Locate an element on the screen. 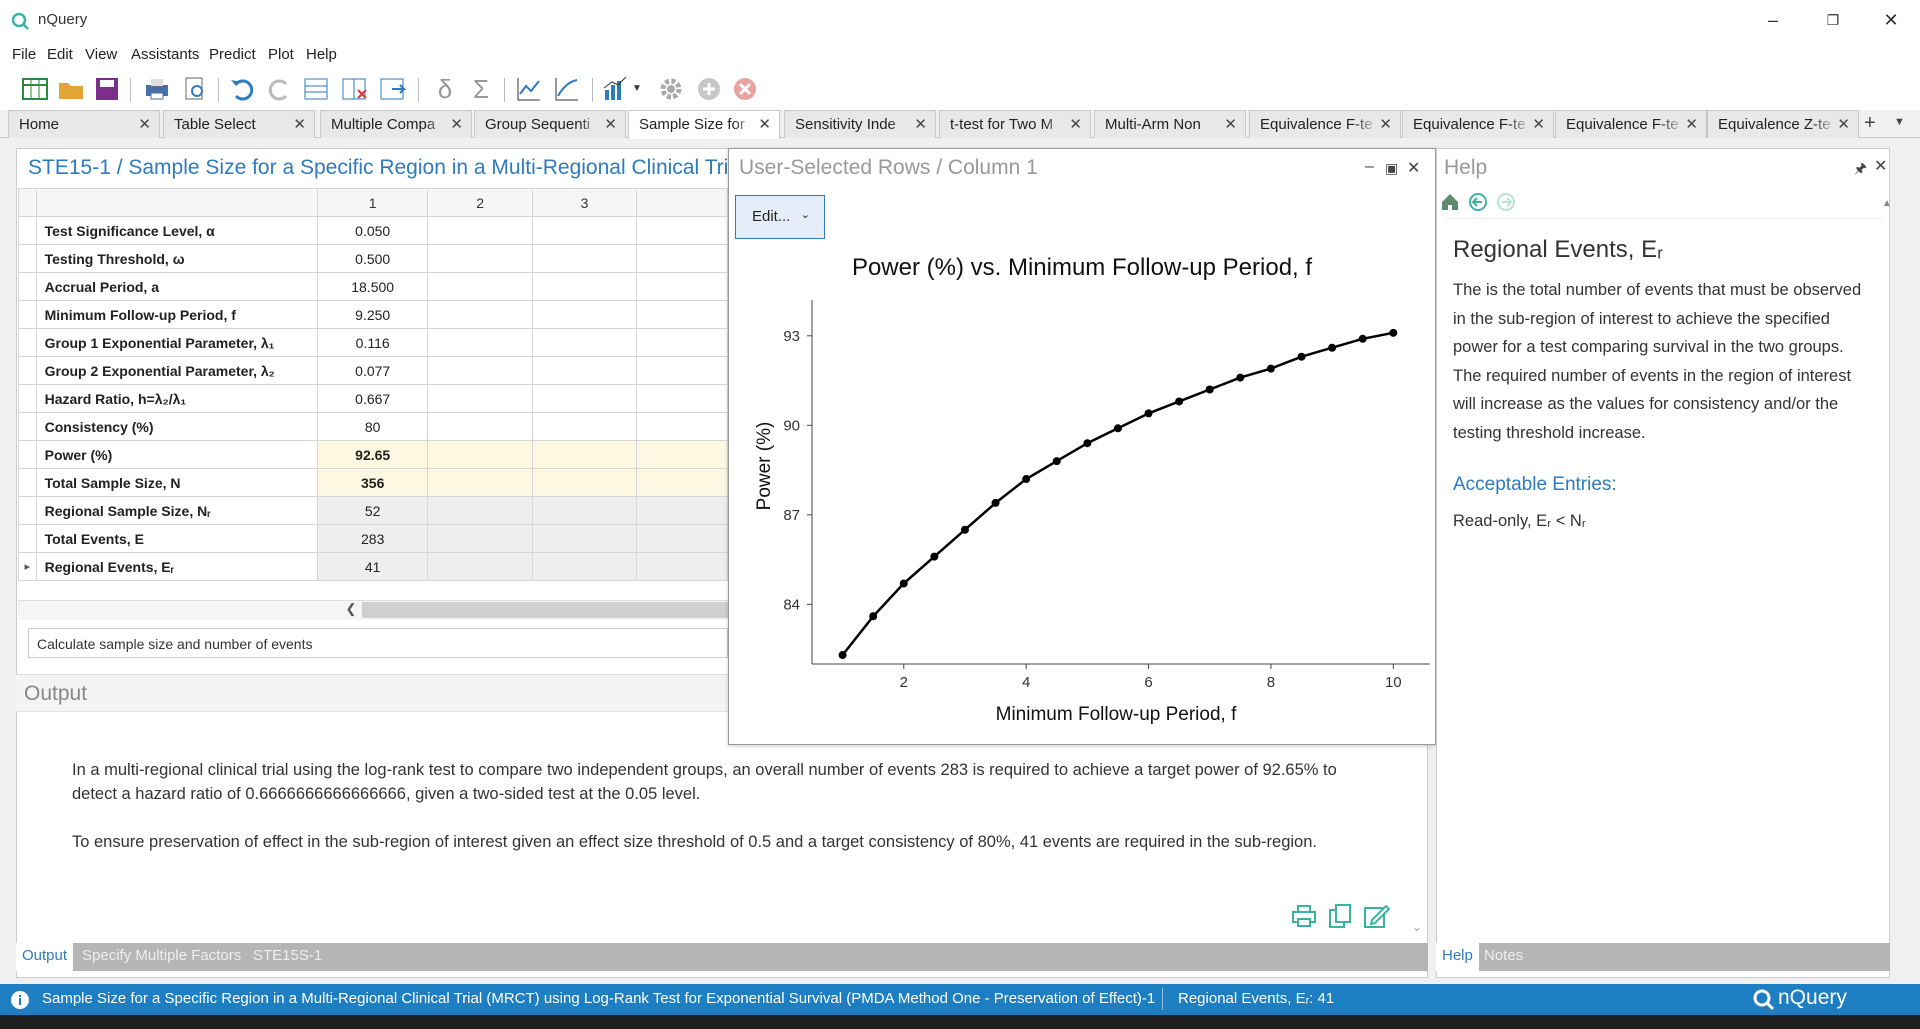 This screenshot has width=1920, height=1029. help-close-button: ✕ is located at coordinates (1880, 166).